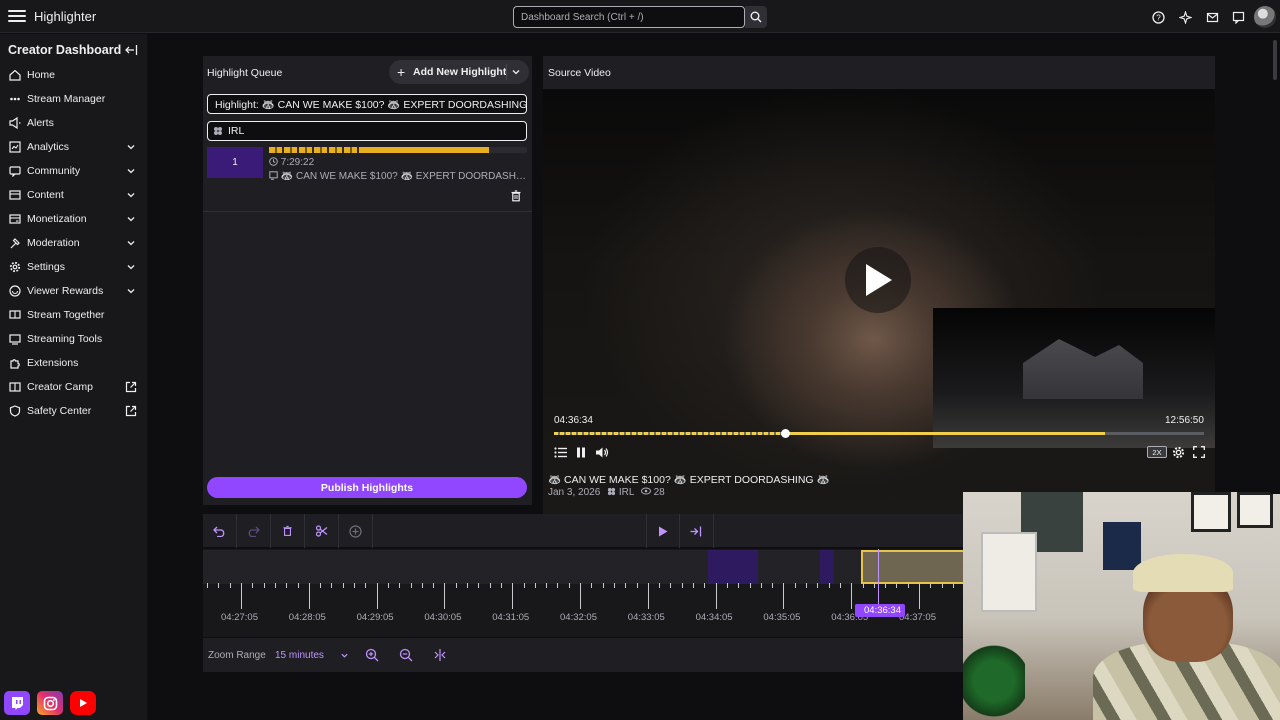 The width and height of the screenshot is (1280, 720). I want to click on play-icon, so click(879, 280).